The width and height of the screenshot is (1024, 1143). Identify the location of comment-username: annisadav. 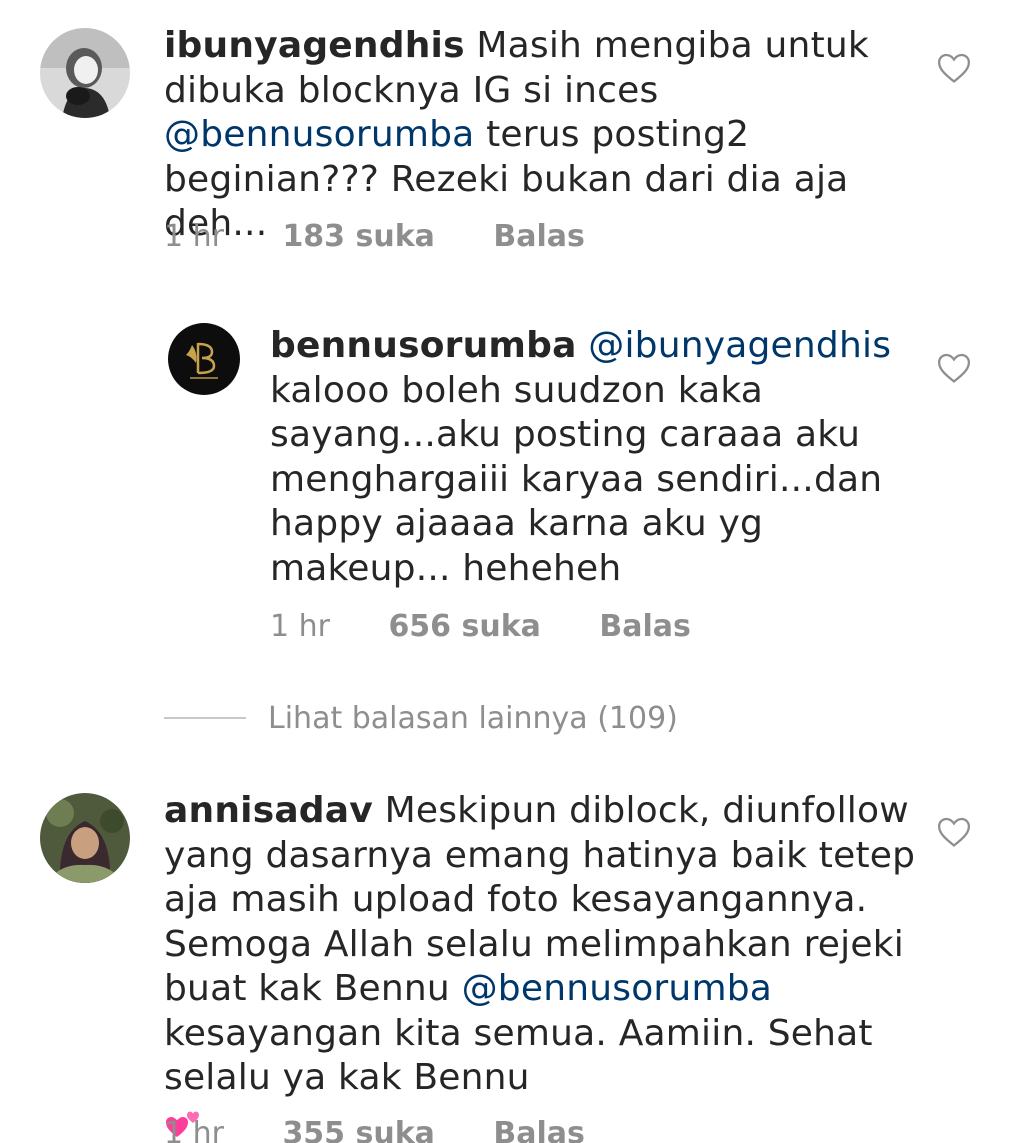
(268, 810).